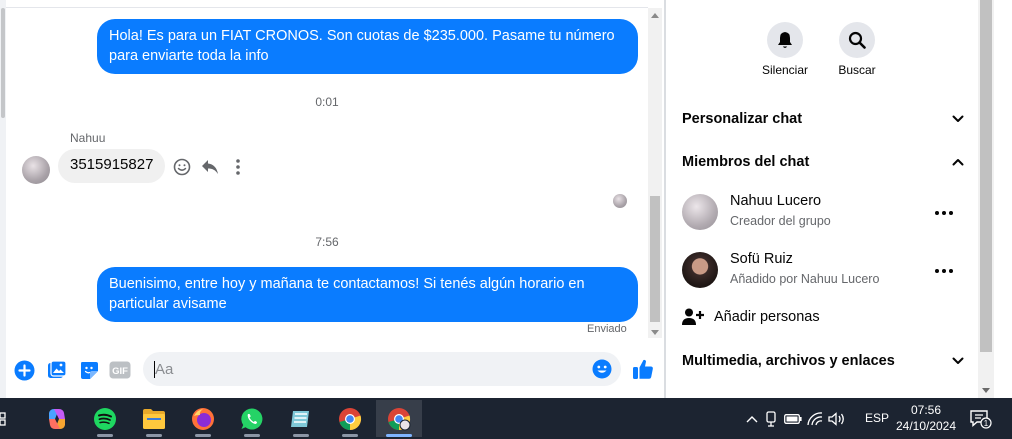  I want to click on media-files-links-label: Multimedia, archivos y enlaces, so click(788, 361).